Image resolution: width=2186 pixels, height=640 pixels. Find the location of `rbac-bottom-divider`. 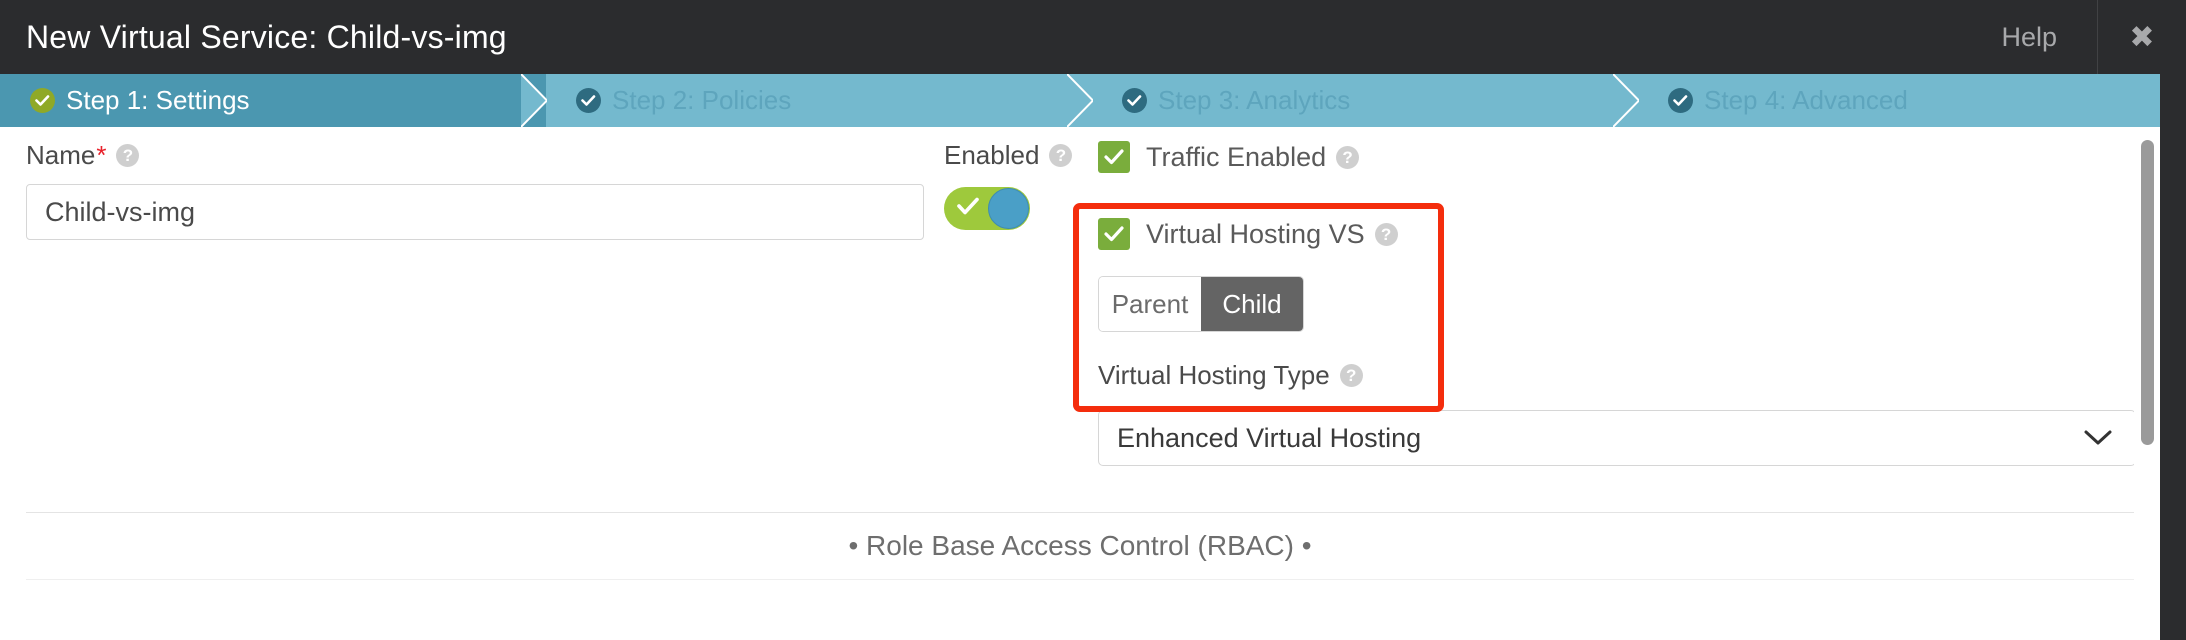

rbac-bottom-divider is located at coordinates (1081, 579).